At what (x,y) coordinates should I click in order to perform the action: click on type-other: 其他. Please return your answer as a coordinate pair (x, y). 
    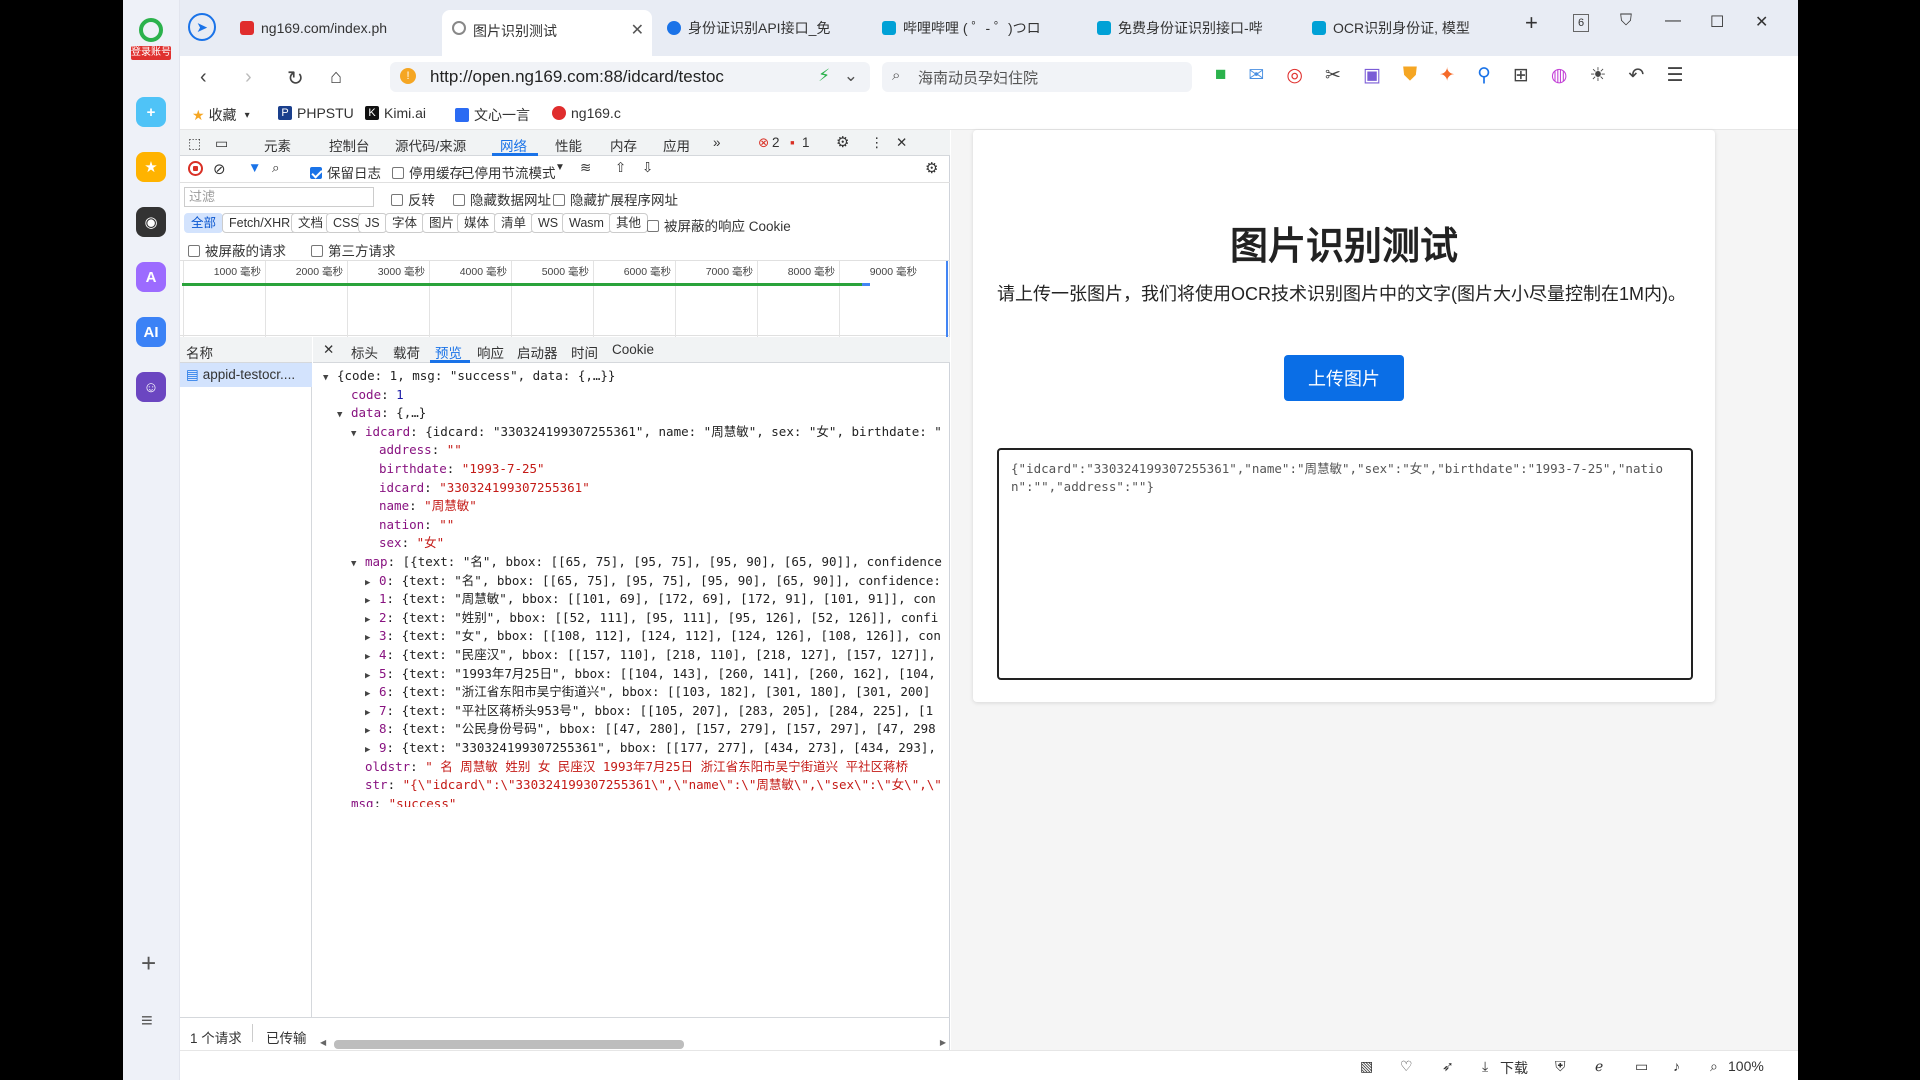
    Looking at the image, I should click on (629, 223).